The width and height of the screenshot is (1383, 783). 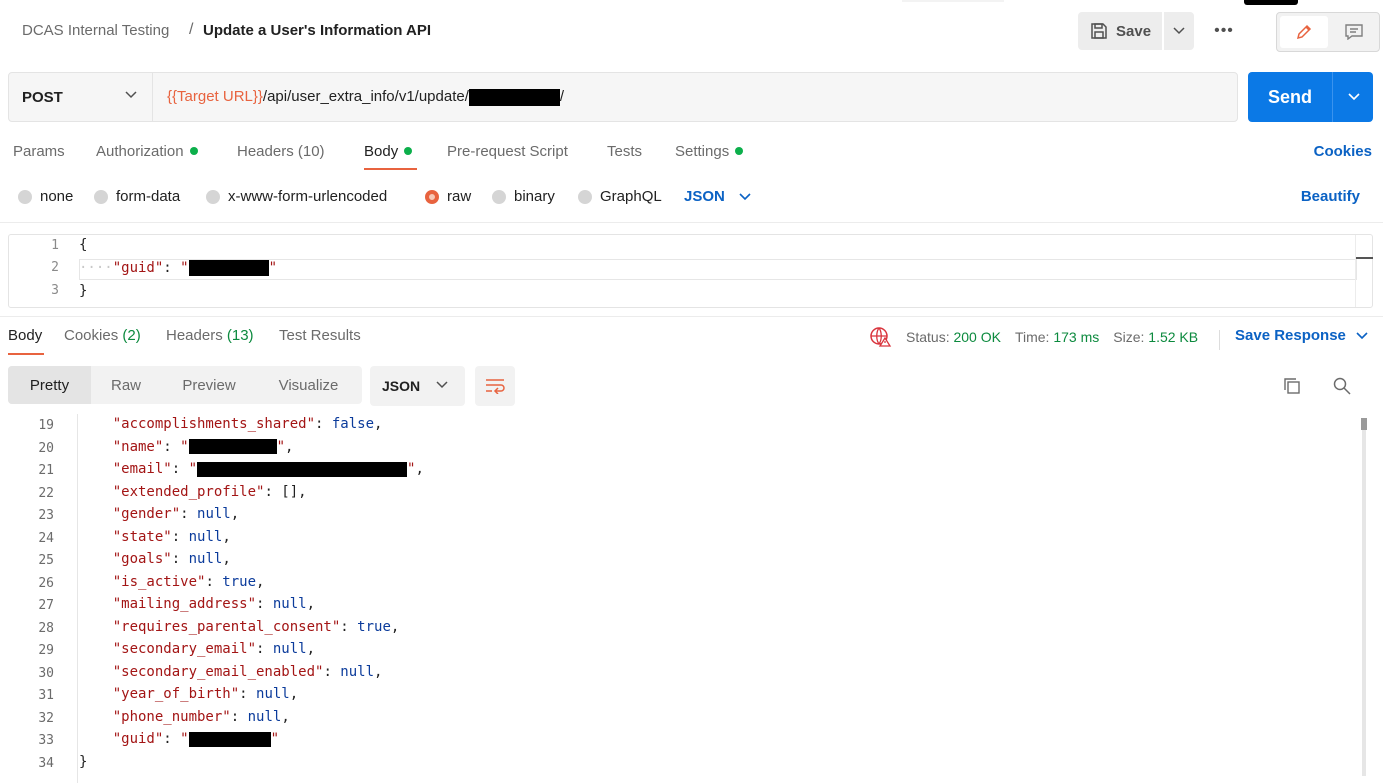 I want to click on status-dot, so click(x=193, y=151).